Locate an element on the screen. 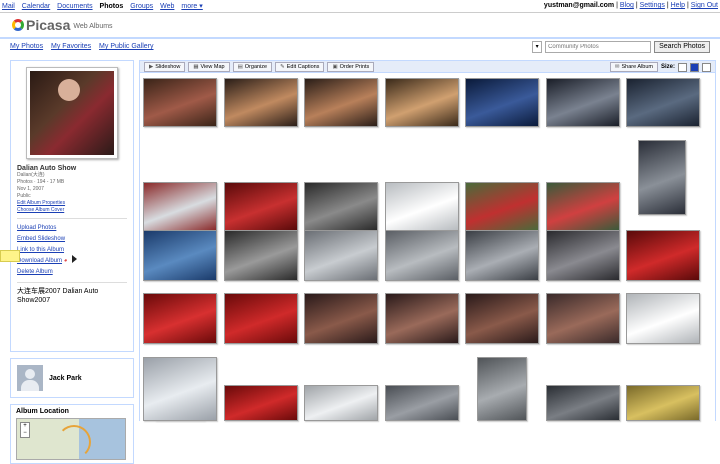 The image size is (720, 464). album-date: Nov 1, 2007 is located at coordinates (30, 189).